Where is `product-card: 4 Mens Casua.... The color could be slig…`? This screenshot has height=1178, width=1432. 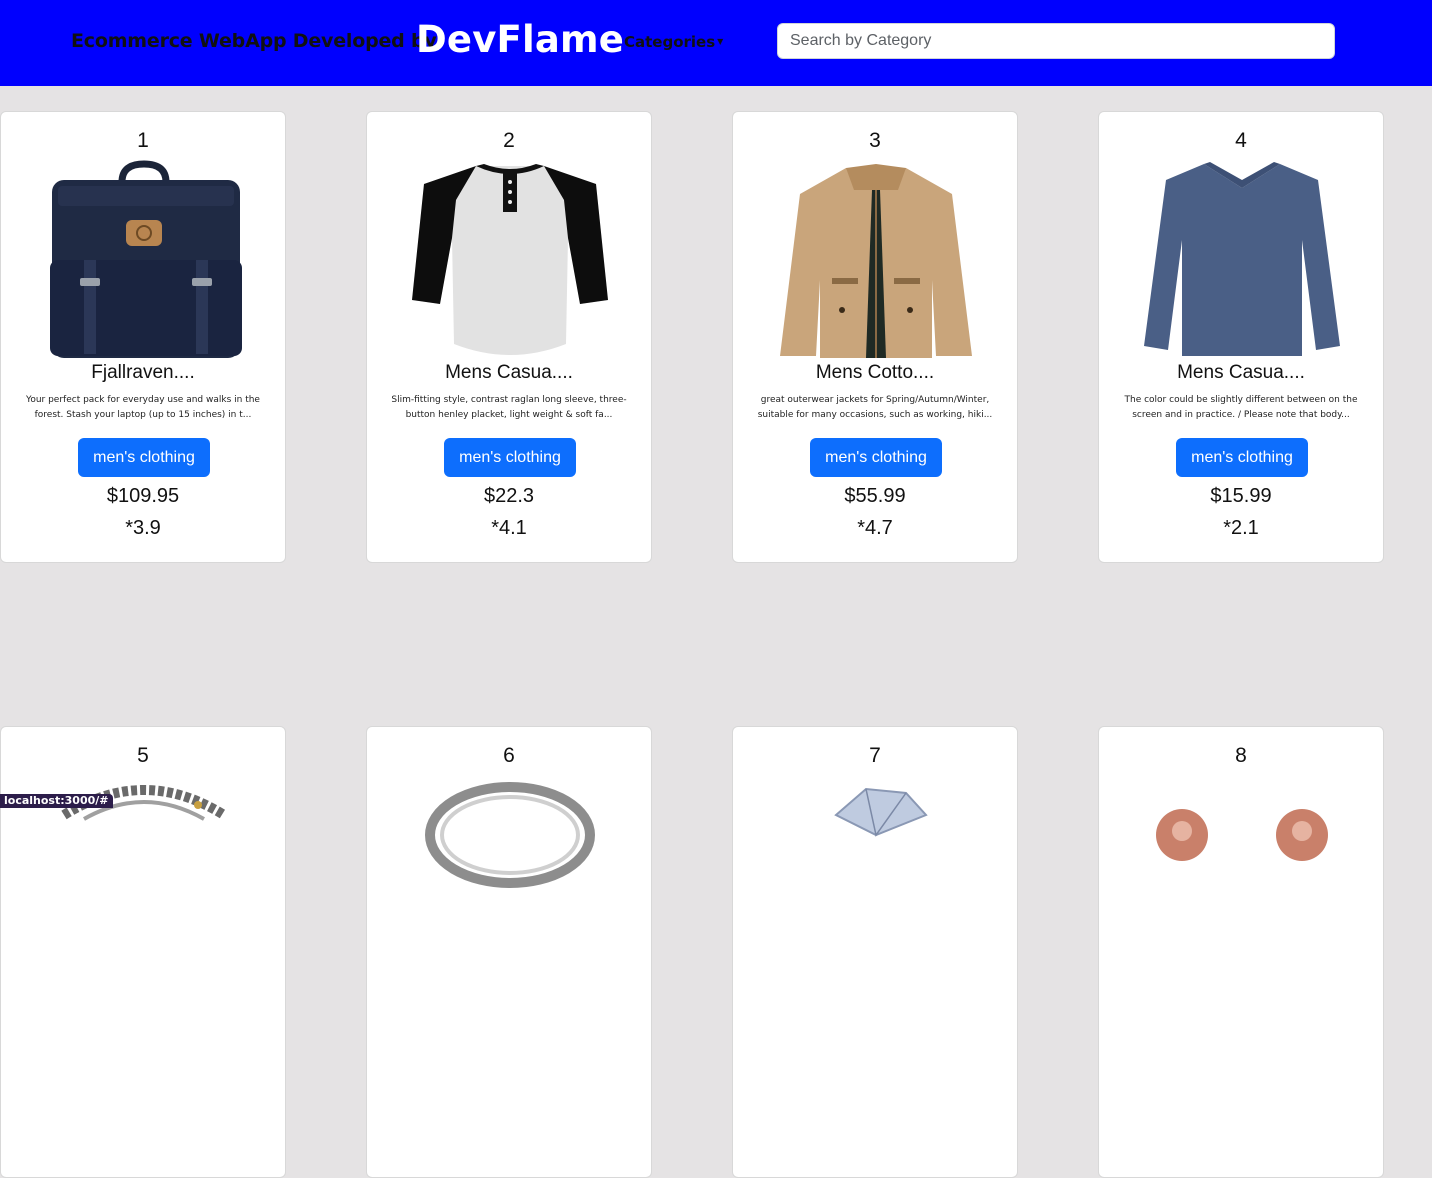 product-card: 4 Mens Casua.... The color could be slig… is located at coordinates (1241, 337).